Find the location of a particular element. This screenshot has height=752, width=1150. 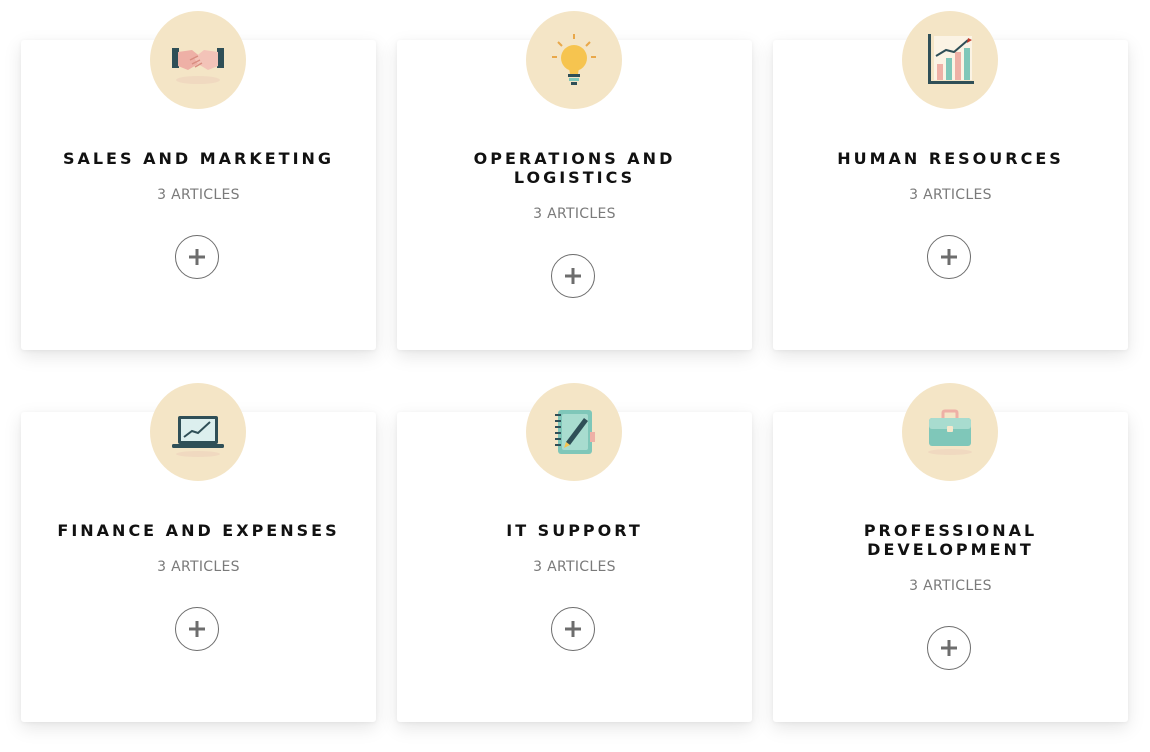

category-card-it-support: IT SUPPORT 3 ARTICLES is located at coordinates (574, 552).